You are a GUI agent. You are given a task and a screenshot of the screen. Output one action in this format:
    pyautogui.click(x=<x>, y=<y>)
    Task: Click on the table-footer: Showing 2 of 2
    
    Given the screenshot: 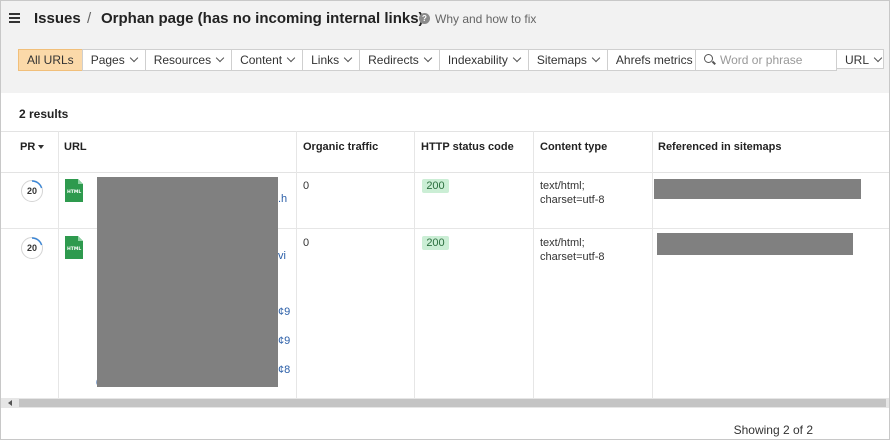 What is the action you would take?
    pyautogui.click(x=445, y=423)
    